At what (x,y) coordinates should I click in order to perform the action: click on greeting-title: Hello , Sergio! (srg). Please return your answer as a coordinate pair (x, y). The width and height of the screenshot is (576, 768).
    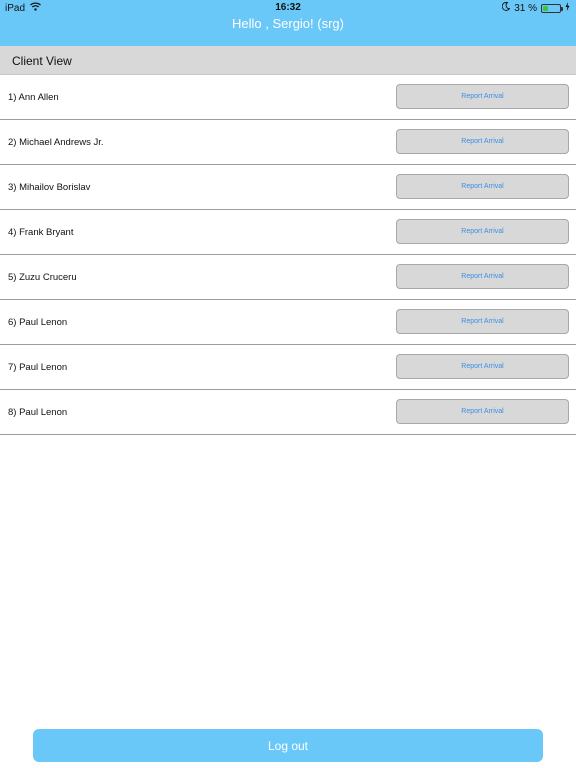
    Looking at the image, I should click on (288, 23).